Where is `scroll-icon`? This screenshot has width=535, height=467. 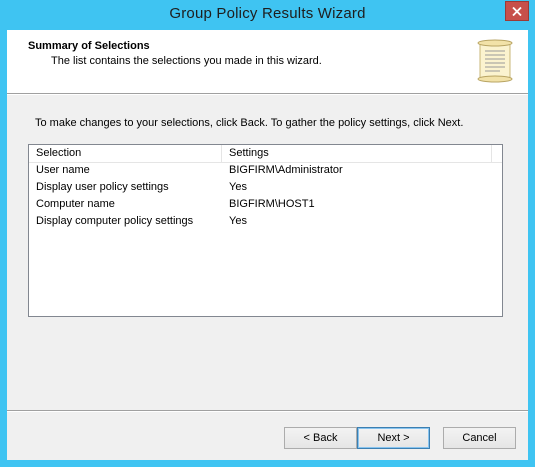
scroll-icon is located at coordinates (495, 61).